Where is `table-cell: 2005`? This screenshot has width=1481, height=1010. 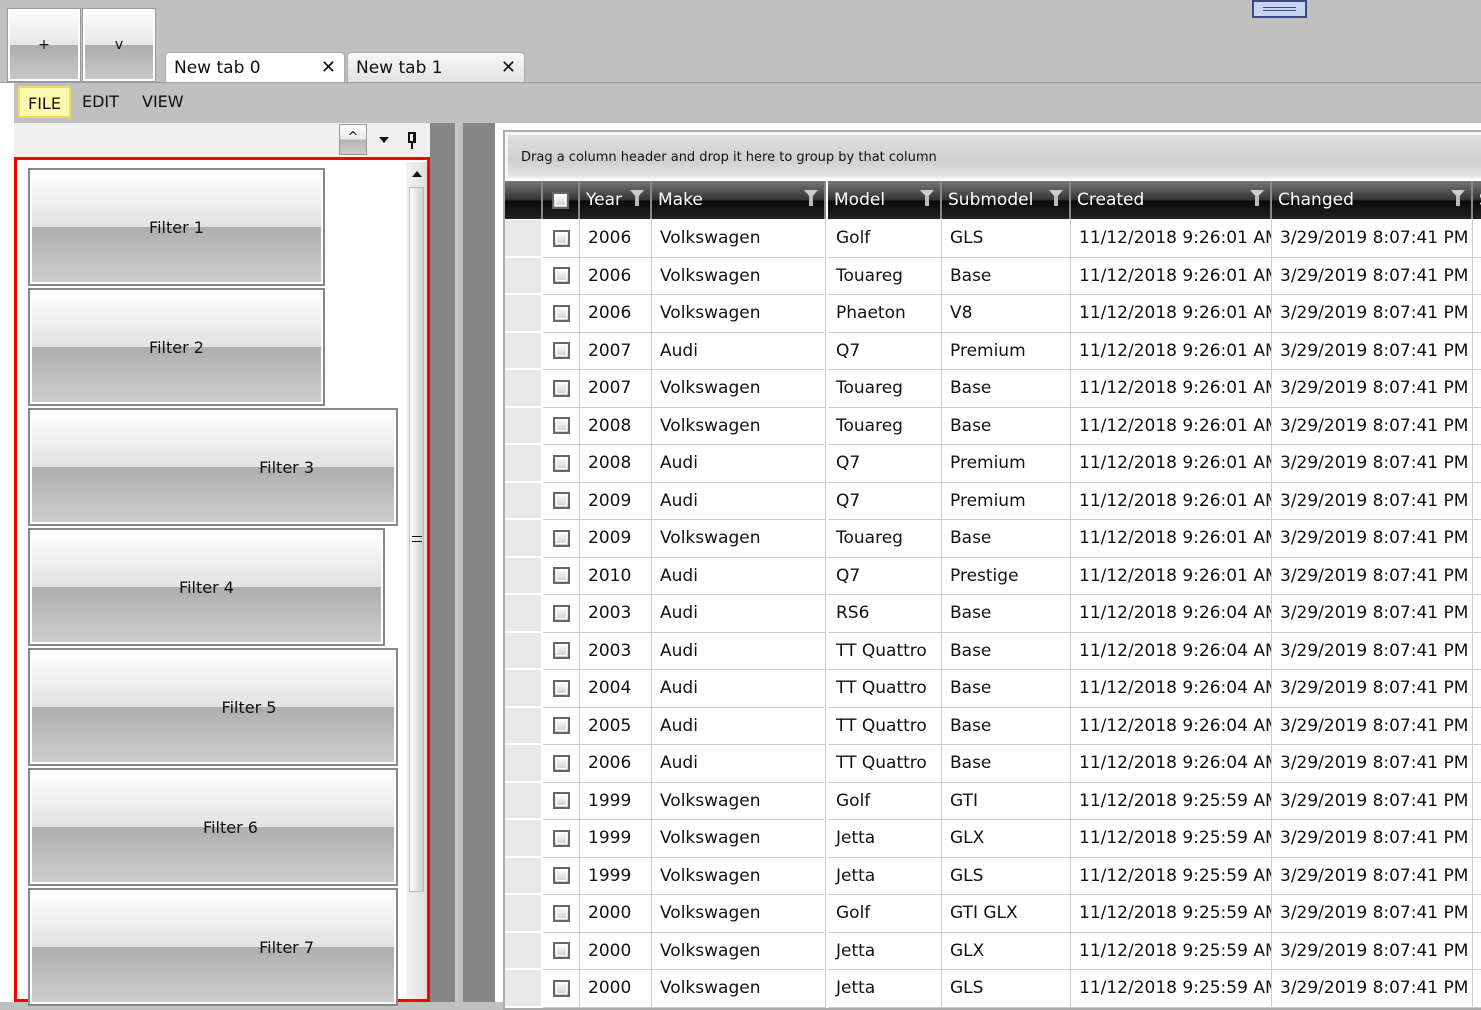 table-cell: 2005 is located at coordinates (616, 726).